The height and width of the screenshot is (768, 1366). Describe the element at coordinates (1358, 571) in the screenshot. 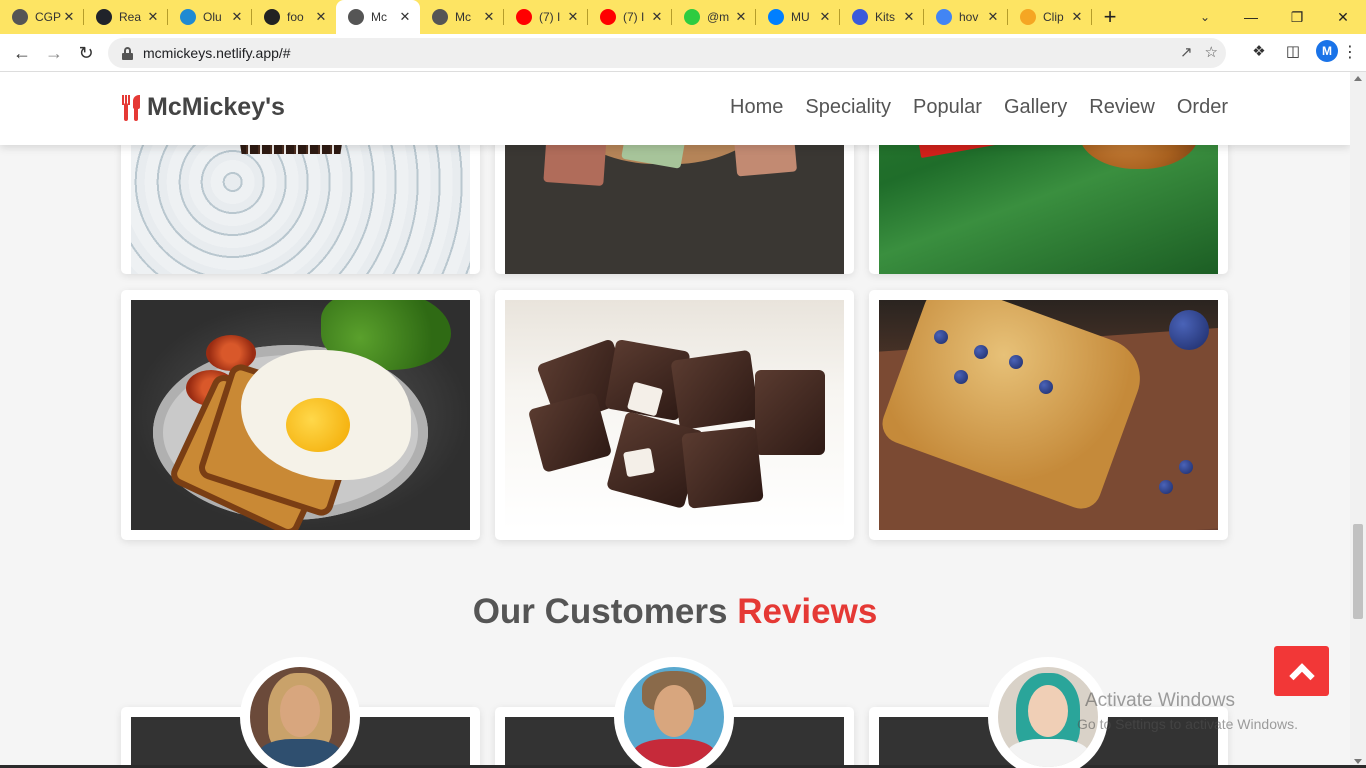

I see `scrollbar-thumb` at that location.